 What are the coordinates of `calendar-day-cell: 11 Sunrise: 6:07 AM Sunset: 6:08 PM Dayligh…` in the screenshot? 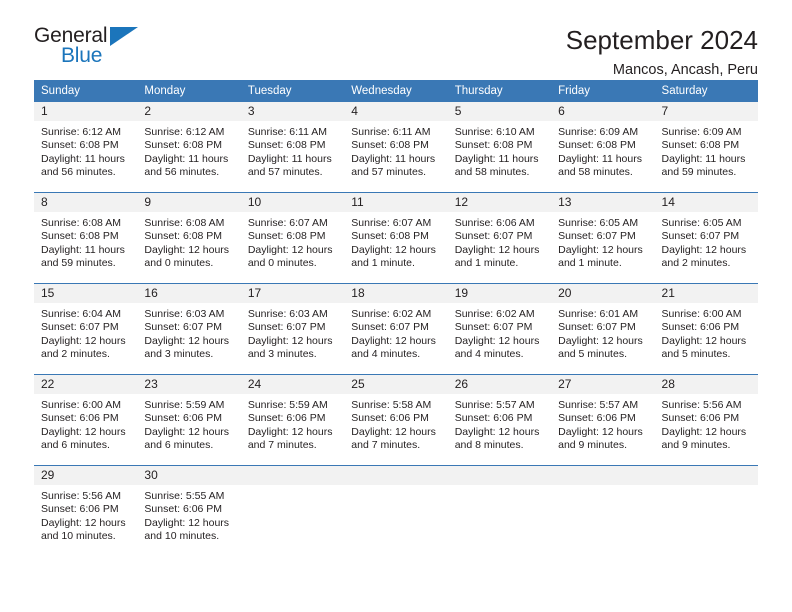 It's located at (396, 238).